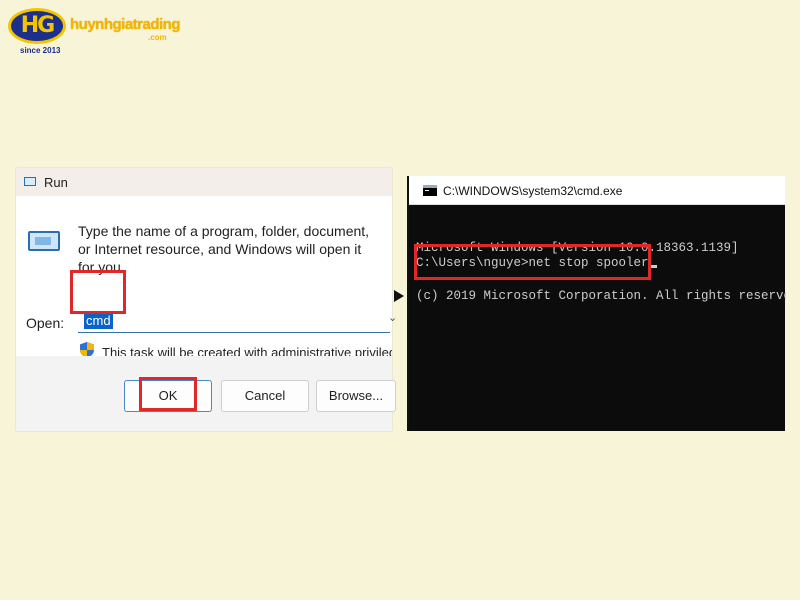  I want to click on cmd-title: C:\WINDOWS\system32\cmd.exe, so click(533, 191).